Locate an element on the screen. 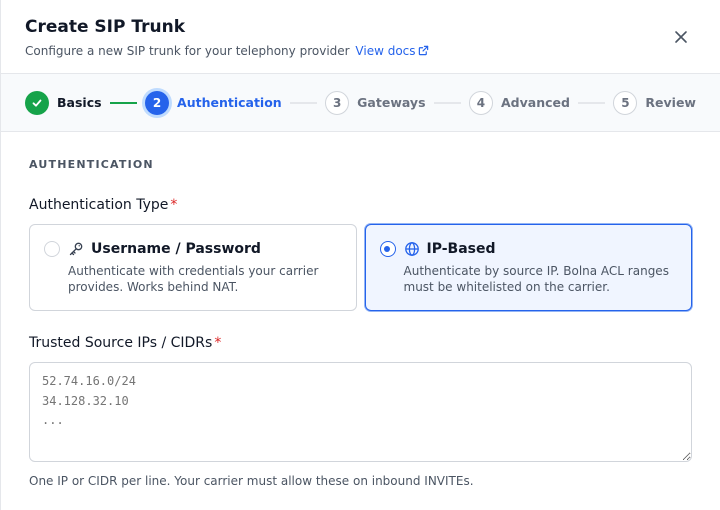 Image resolution: width=720 pixels, height=510 pixels. dialog-title: Create SIP Trunk is located at coordinates (105, 27).